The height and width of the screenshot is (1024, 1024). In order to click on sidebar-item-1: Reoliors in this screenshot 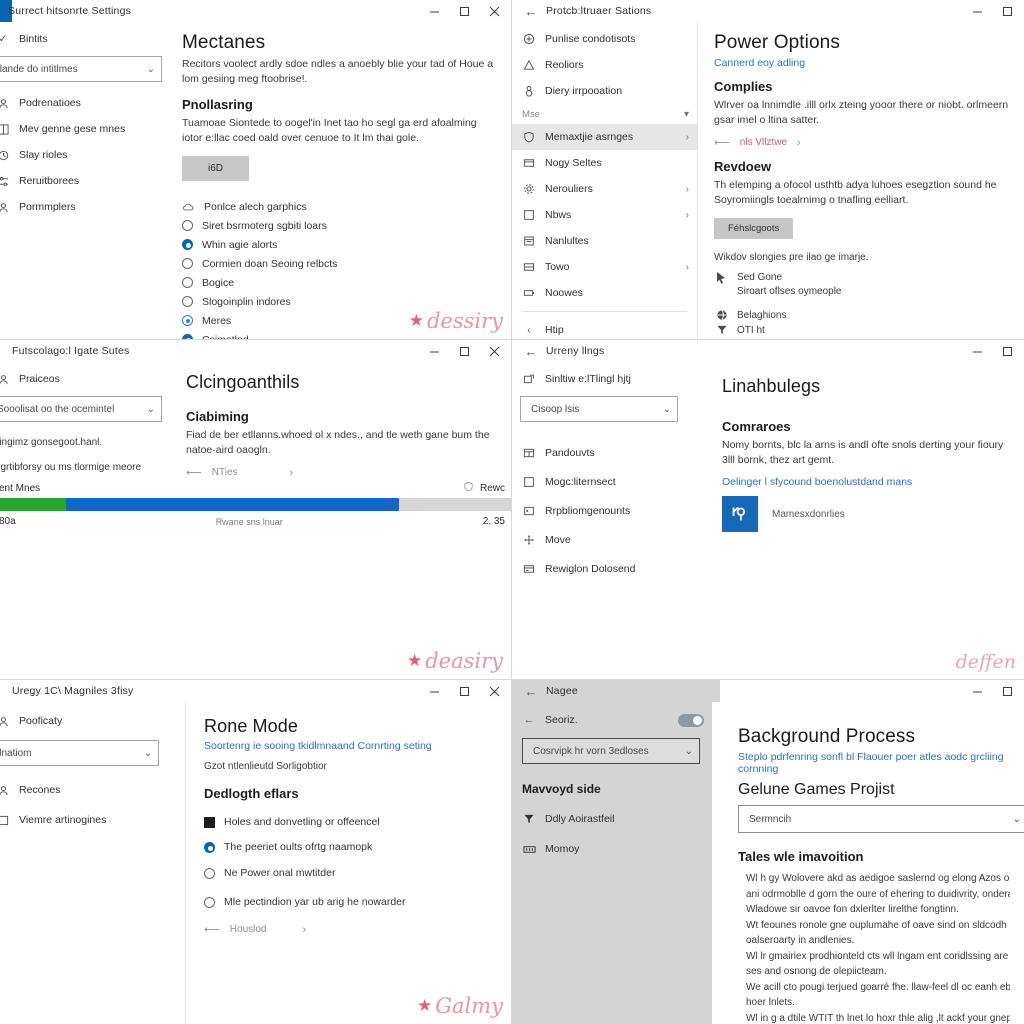, I will do `click(604, 65)`.